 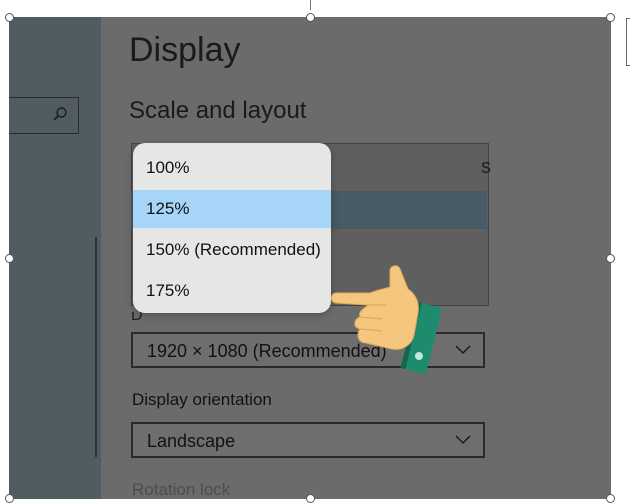 What do you see at coordinates (202, 399) in the screenshot?
I see `orientation-label: Display orientation` at bounding box center [202, 399].